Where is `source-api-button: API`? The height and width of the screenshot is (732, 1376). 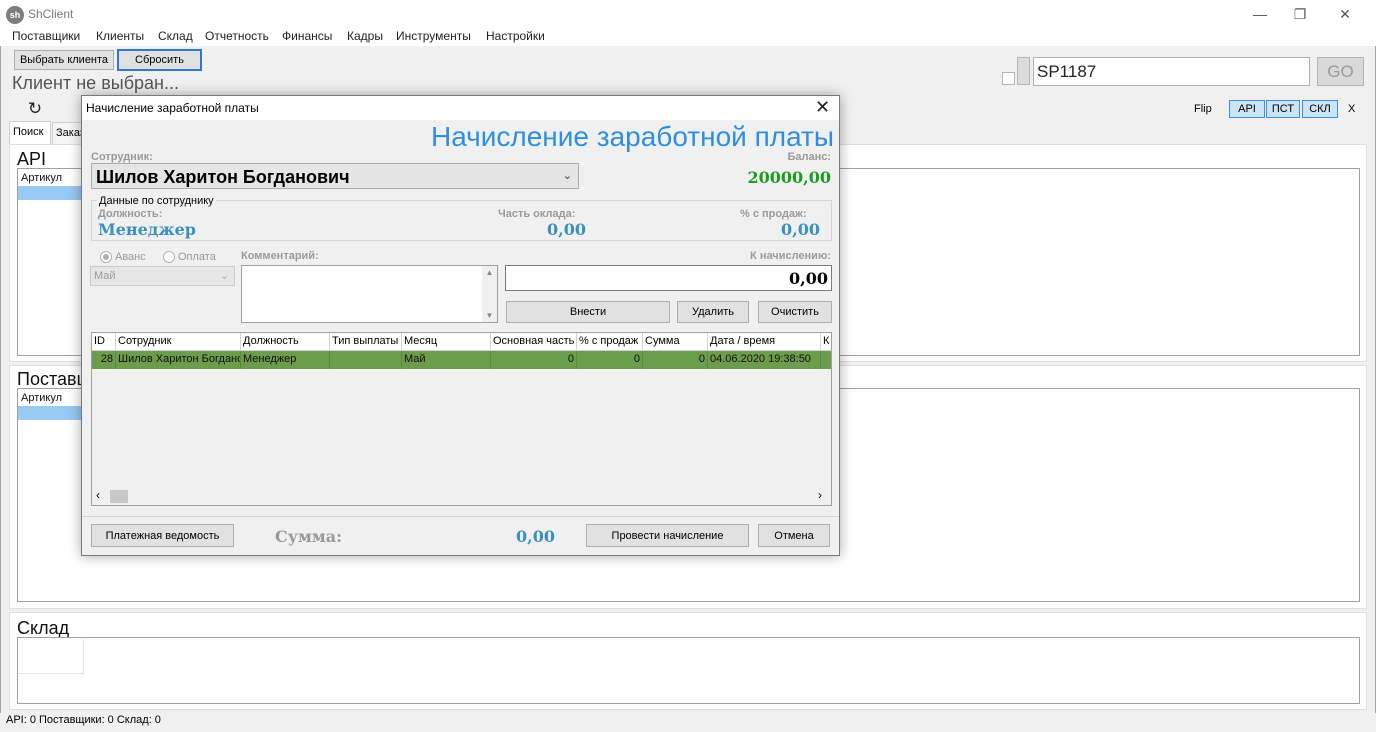
source-api-button: API is located at coordinates (1247, 109).